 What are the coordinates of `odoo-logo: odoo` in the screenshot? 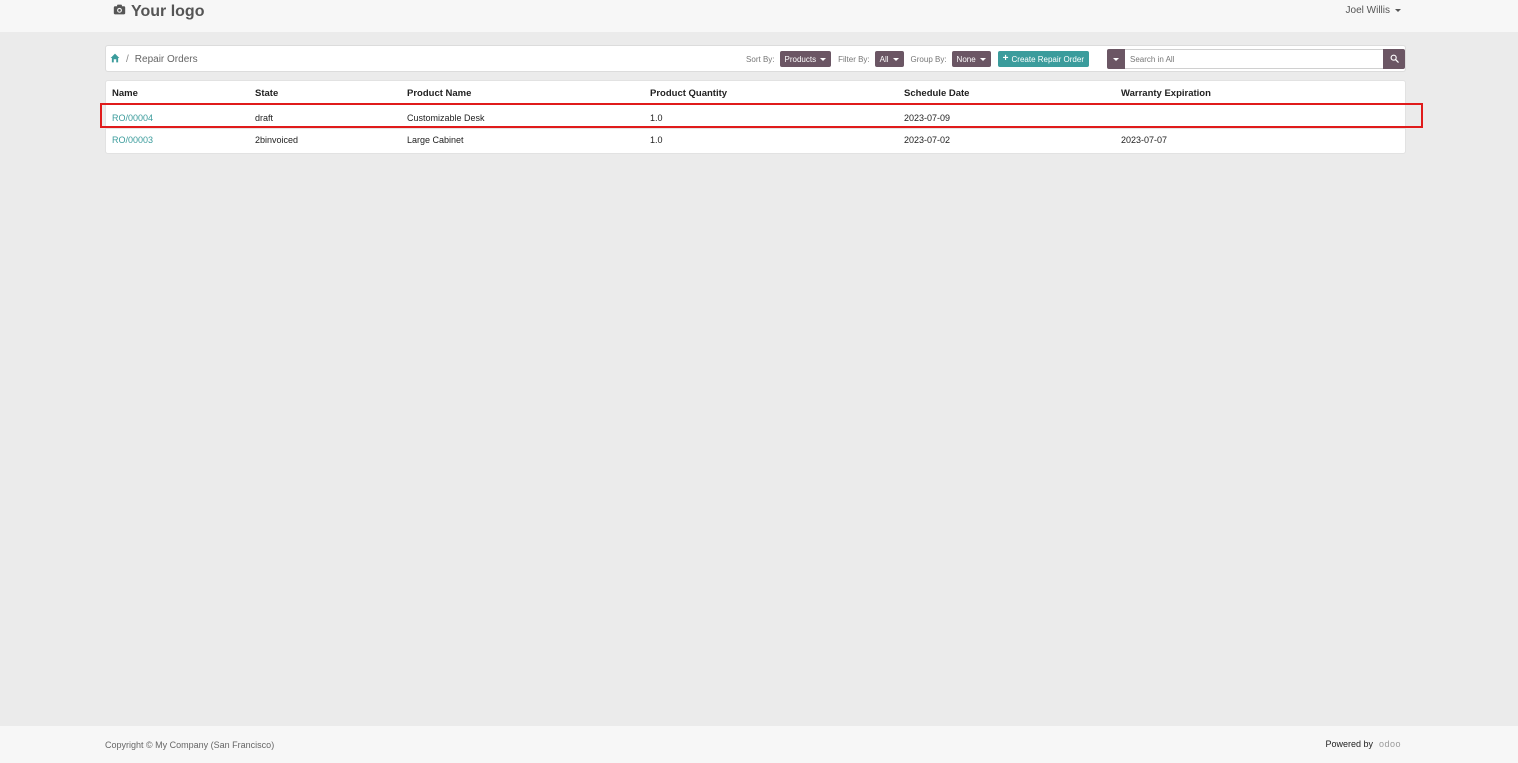 It's located at (1389, 744).